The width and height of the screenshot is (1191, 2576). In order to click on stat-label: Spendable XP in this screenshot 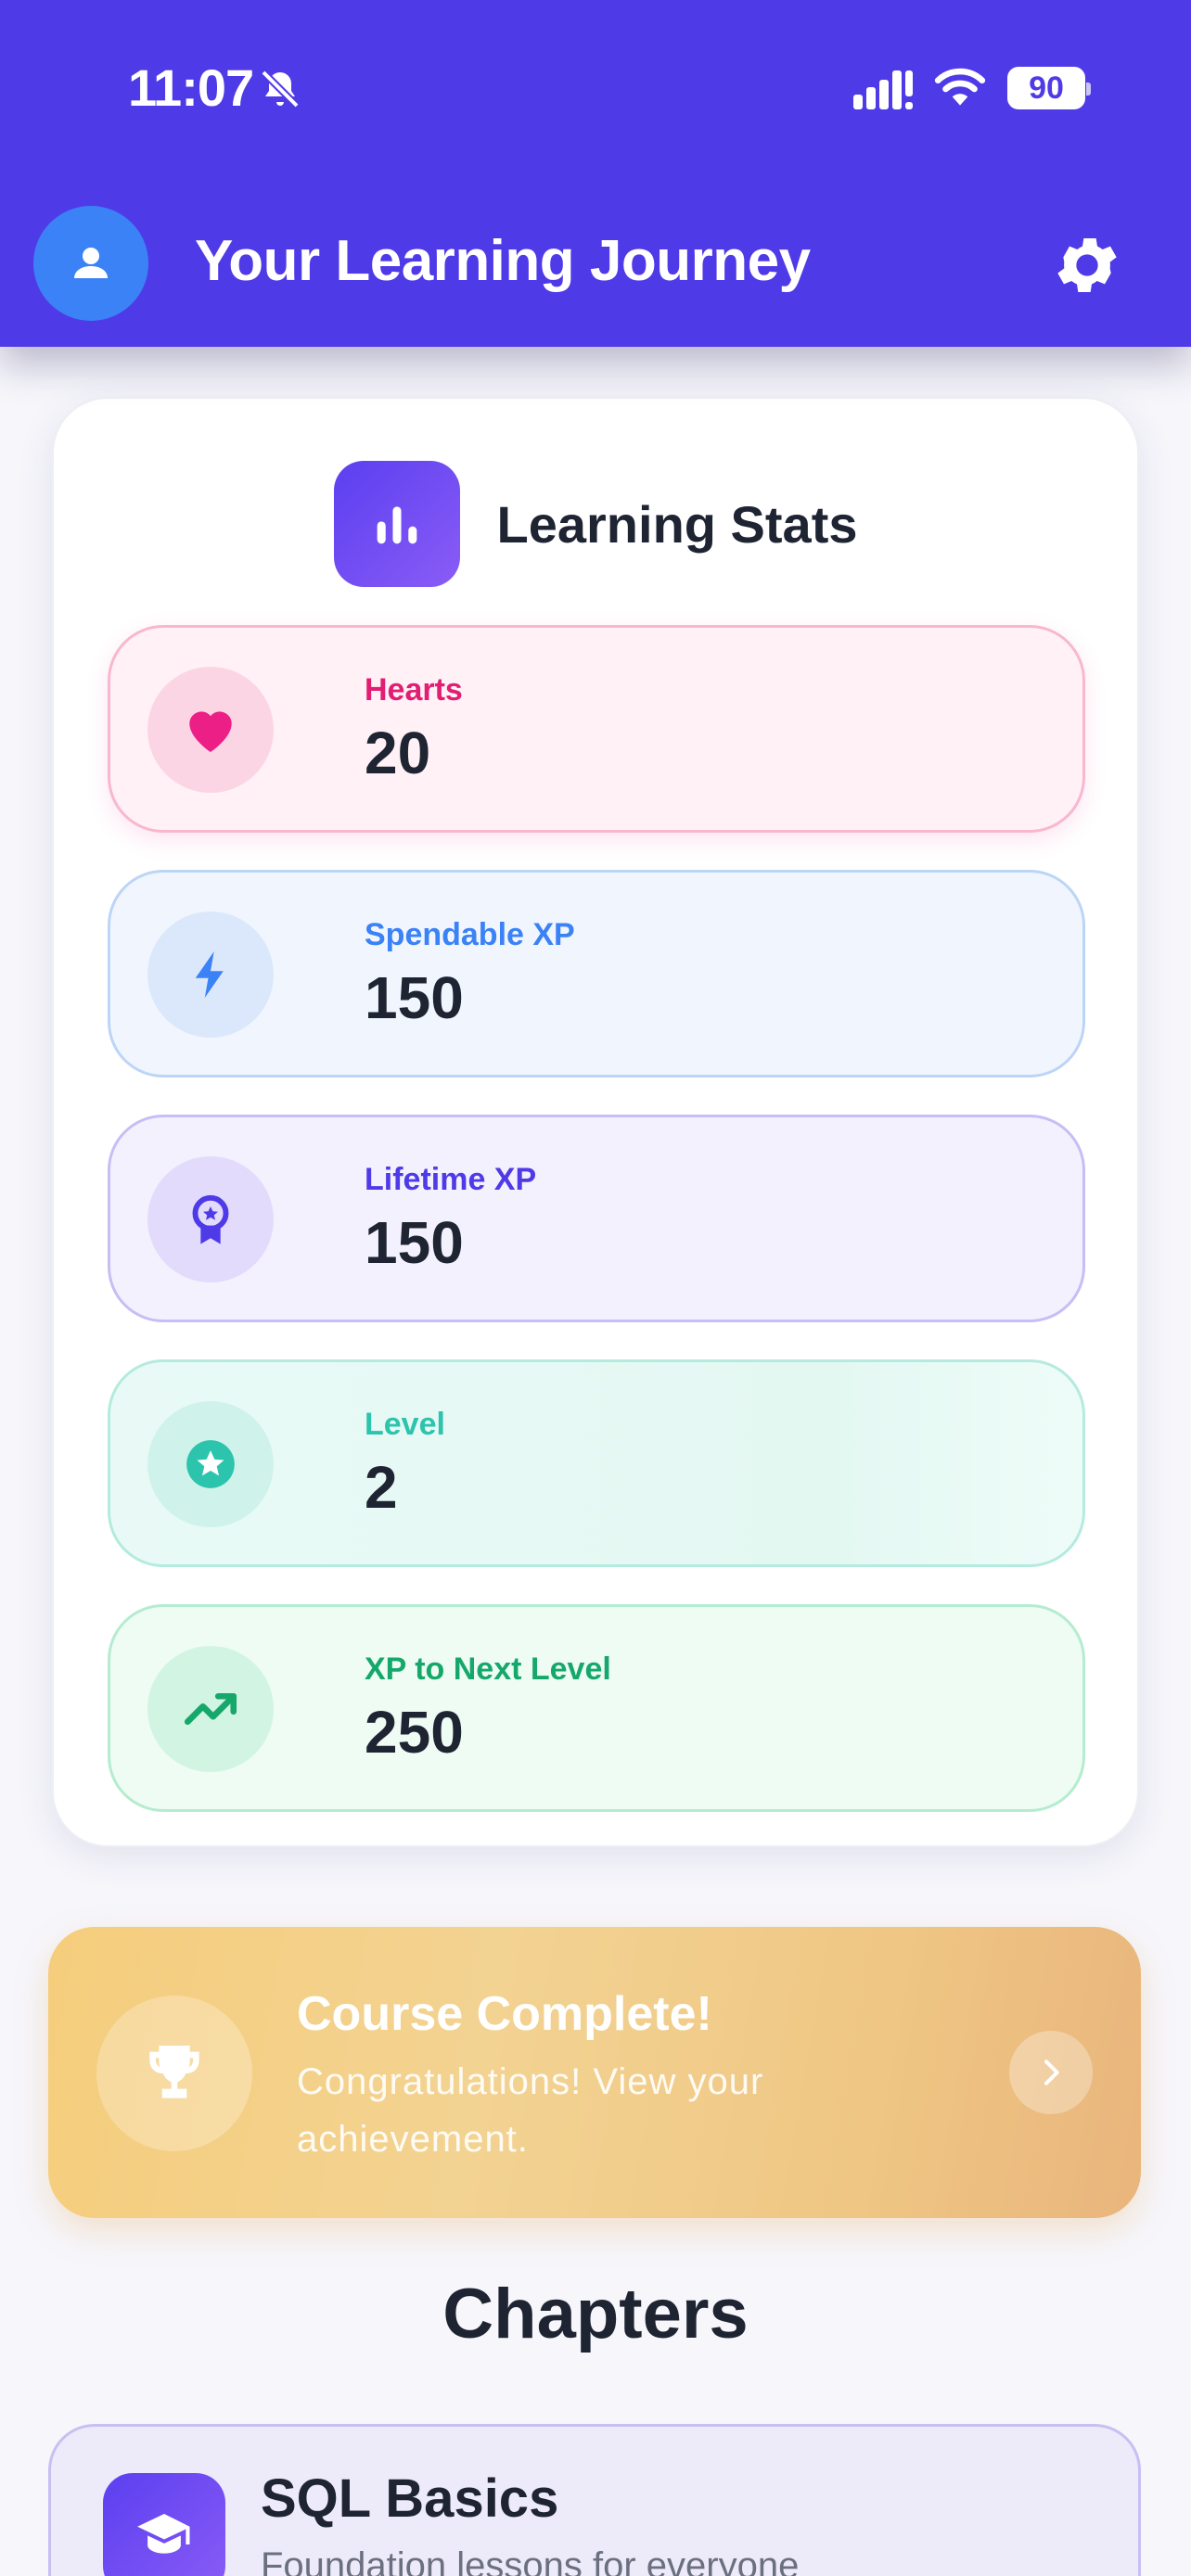, I will do `click(470, 934)`.